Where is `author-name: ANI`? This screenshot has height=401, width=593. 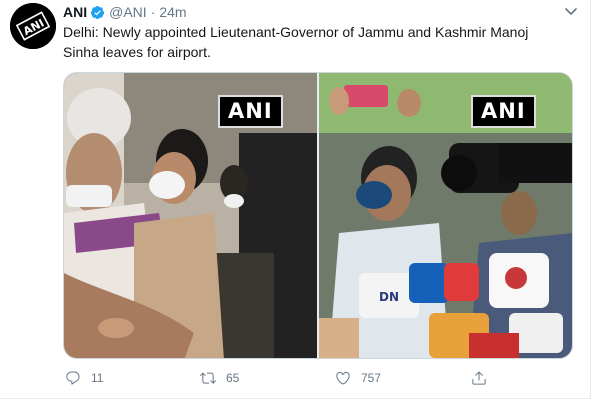 author-name: ANI is located at coordinates (75, 12).